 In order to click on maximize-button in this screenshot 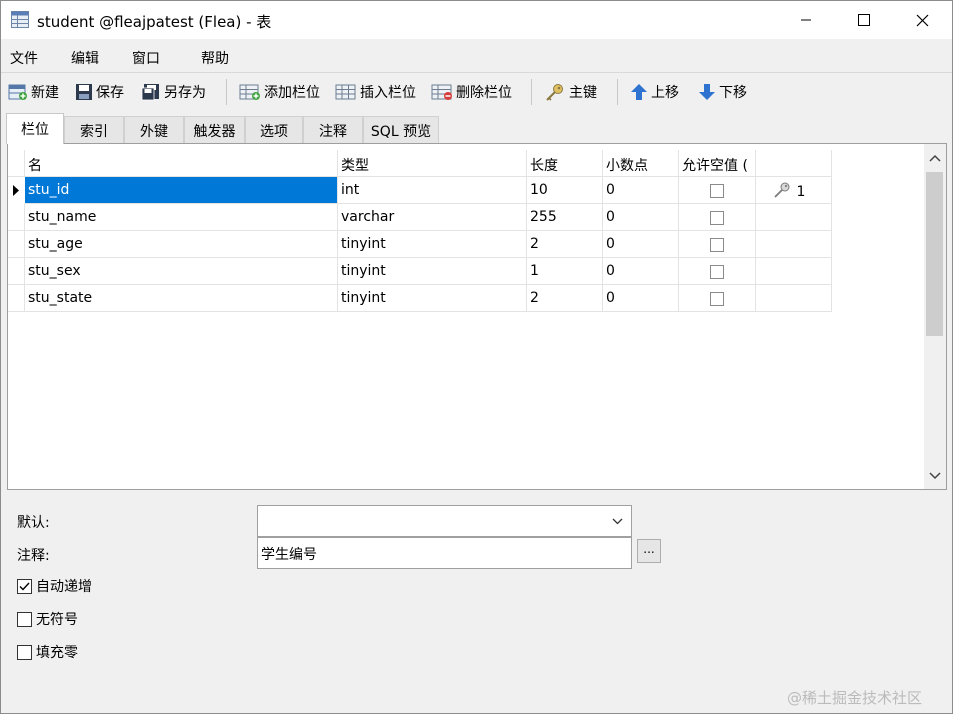, I will do `click(864, 20)`.